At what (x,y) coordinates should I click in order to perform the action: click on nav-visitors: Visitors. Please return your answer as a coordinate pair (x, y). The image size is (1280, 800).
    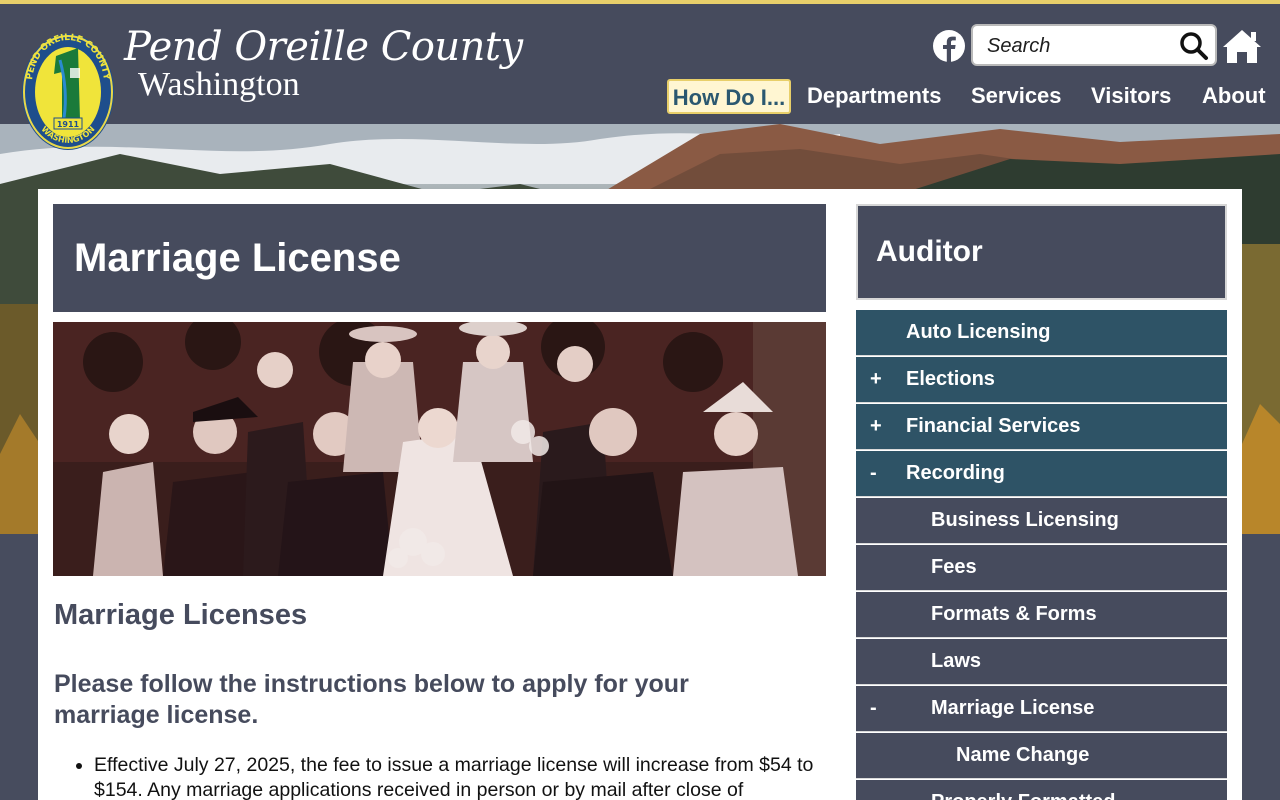
    Looking at the image, I should click on (1131, 96).